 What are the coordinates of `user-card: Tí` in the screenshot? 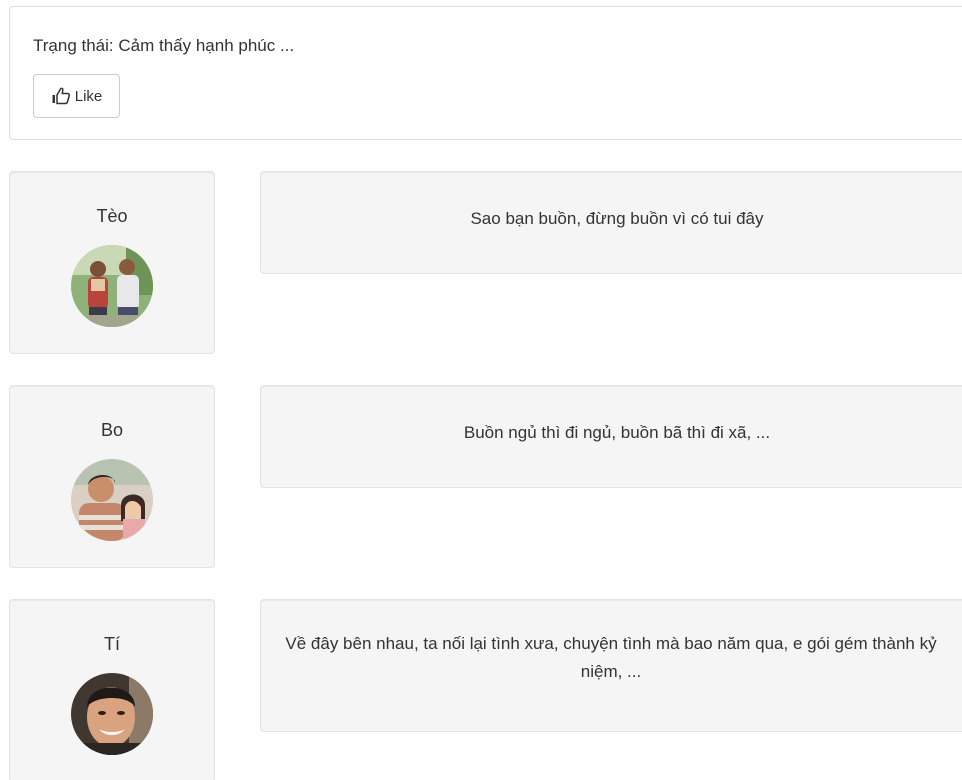 It's located at (112, 689).